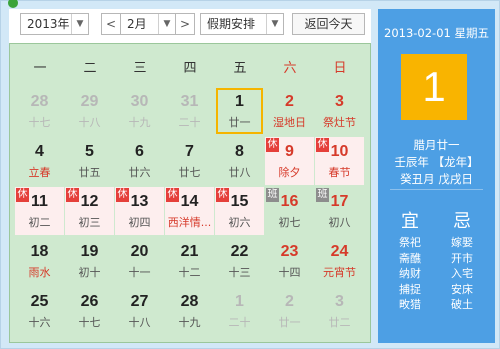 The height and width of the screenshot is (349, 500). I want to click on day-cell: 24 元宵节, so click(339, 261).